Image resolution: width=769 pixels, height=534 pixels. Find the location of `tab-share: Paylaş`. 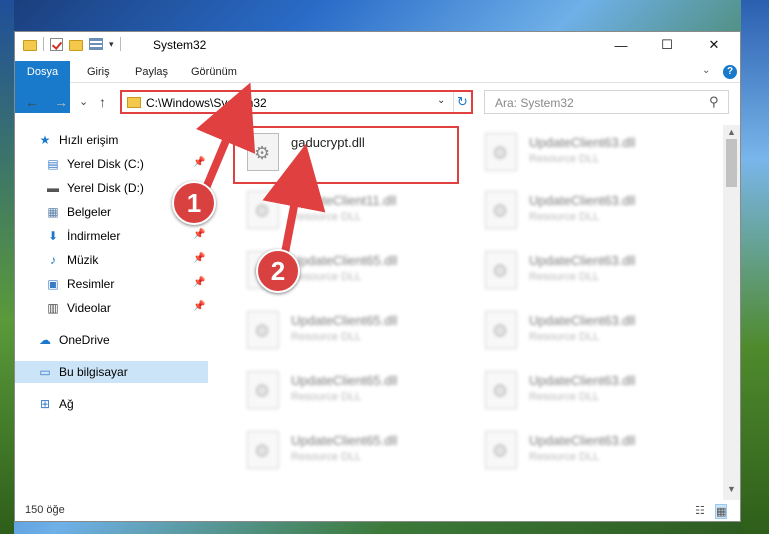

tab-share: Paylaş is located at coordinates (151, 72).